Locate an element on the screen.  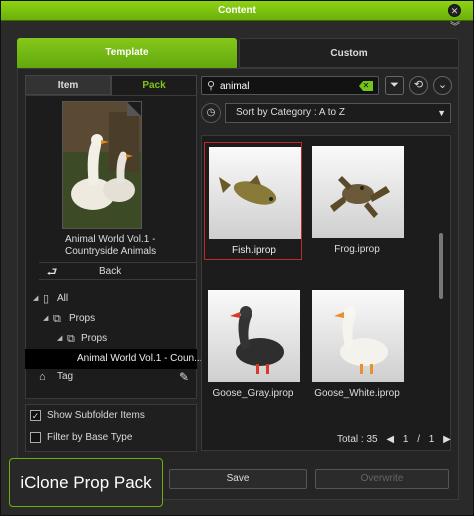
show-subfolder-label: Show Subfolder Items is located at coordinates (96, 415).